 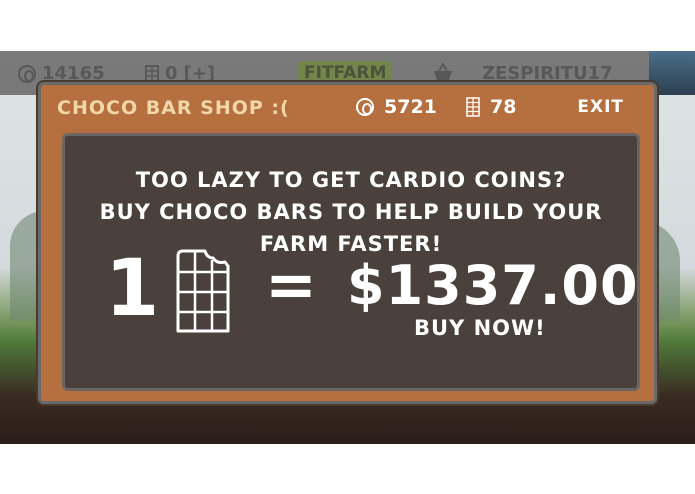 What do you see at coordinates (180, 73) in the screenshot?
I see `hud-bars: 0 [+]` at bounding box center [180, 73].